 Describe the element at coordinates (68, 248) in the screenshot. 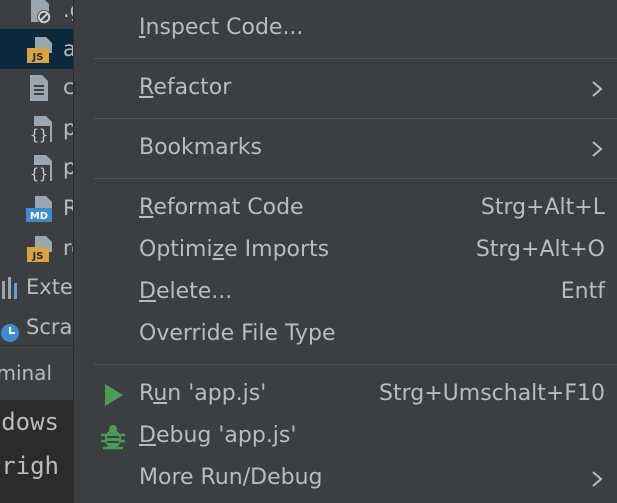

I see `tree-item-label: re` at that location.